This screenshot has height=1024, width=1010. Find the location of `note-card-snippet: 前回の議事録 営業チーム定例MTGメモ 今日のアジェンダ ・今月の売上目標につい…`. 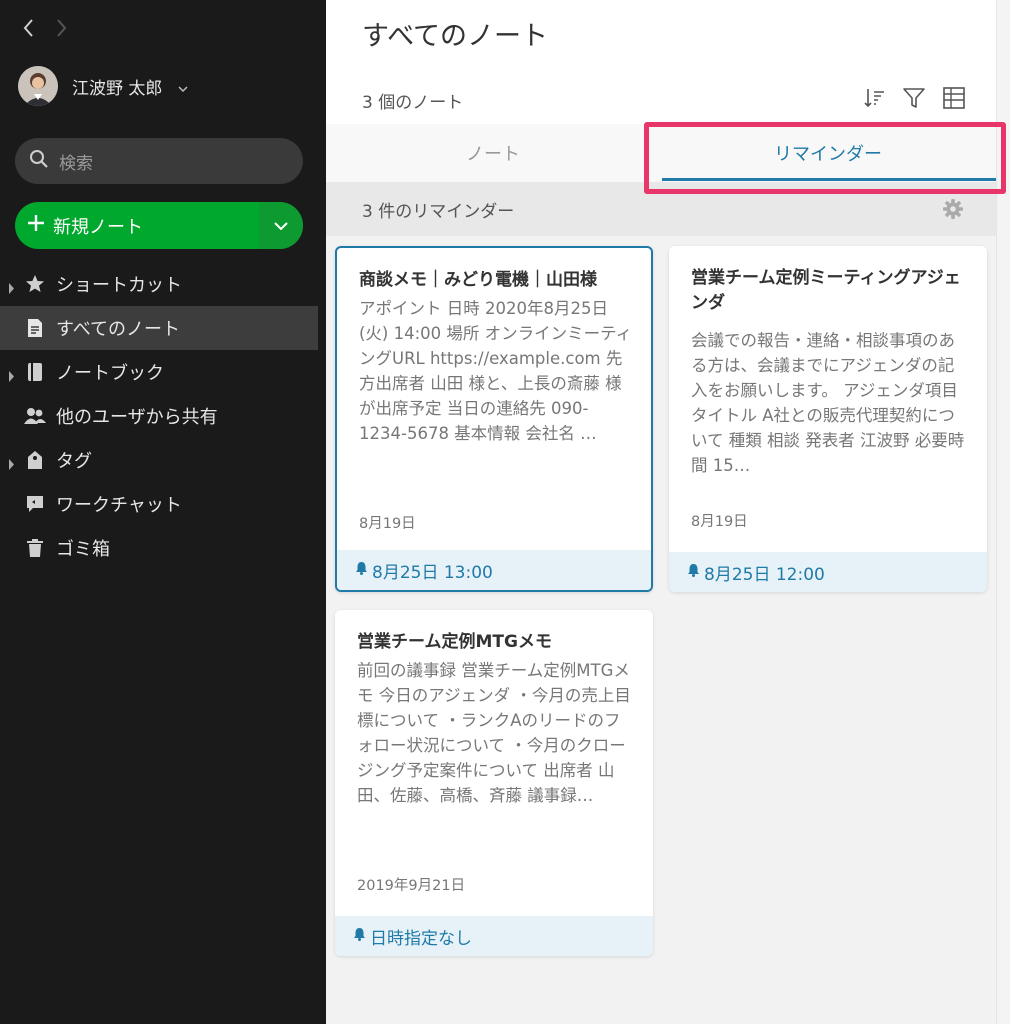

note-card-snippet: 前回の議事録 営業チーム定例MTGメモ 今日のアジェンダ ・今月の売上目標につい… is located at coordinates (494, 733).